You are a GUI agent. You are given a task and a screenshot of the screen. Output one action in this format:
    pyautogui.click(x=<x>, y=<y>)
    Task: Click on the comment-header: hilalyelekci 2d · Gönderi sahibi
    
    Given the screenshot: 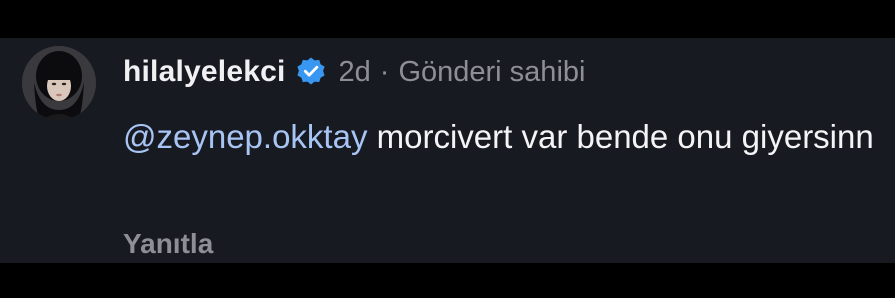 What is the action you would take?
    pyautogui.click(x=354, y=72)
    